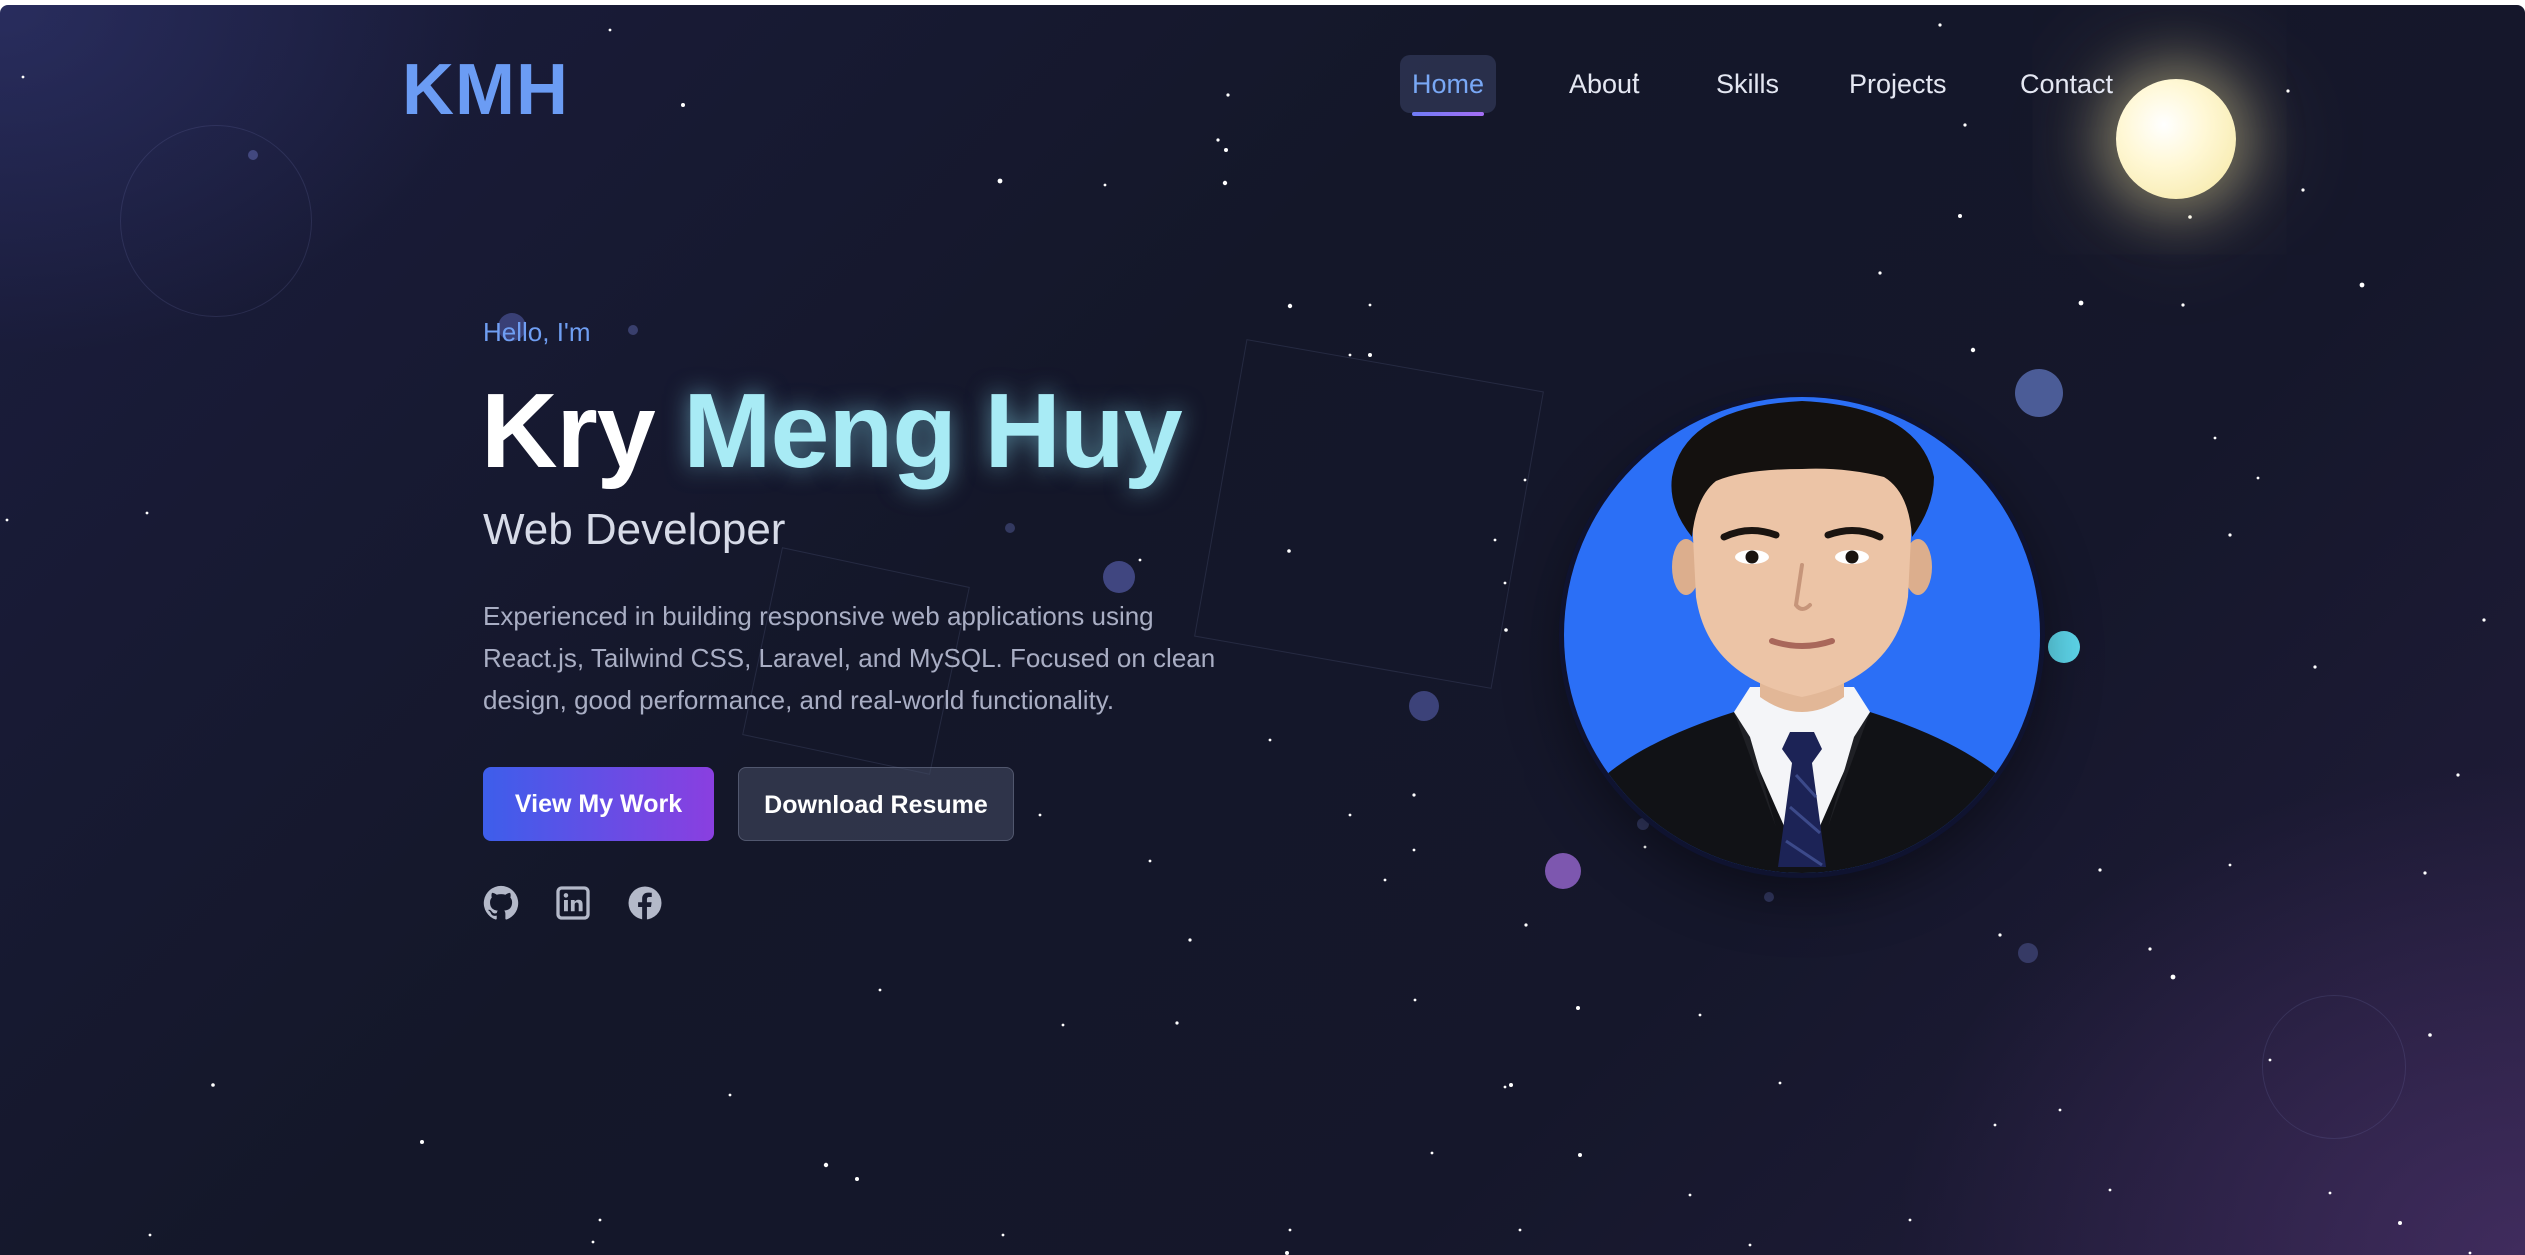 The width and height of the screenshot is (2525, 1255). I want to click on nav-item-label: Home, so click(1448, 84).